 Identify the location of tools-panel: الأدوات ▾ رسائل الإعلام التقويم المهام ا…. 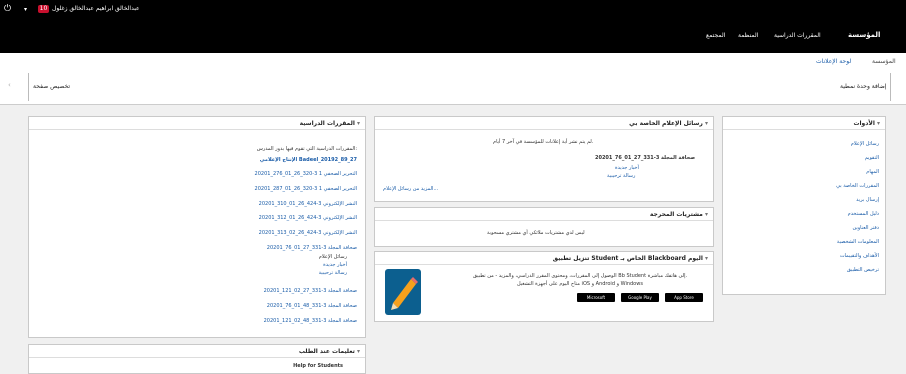
(804, 205).